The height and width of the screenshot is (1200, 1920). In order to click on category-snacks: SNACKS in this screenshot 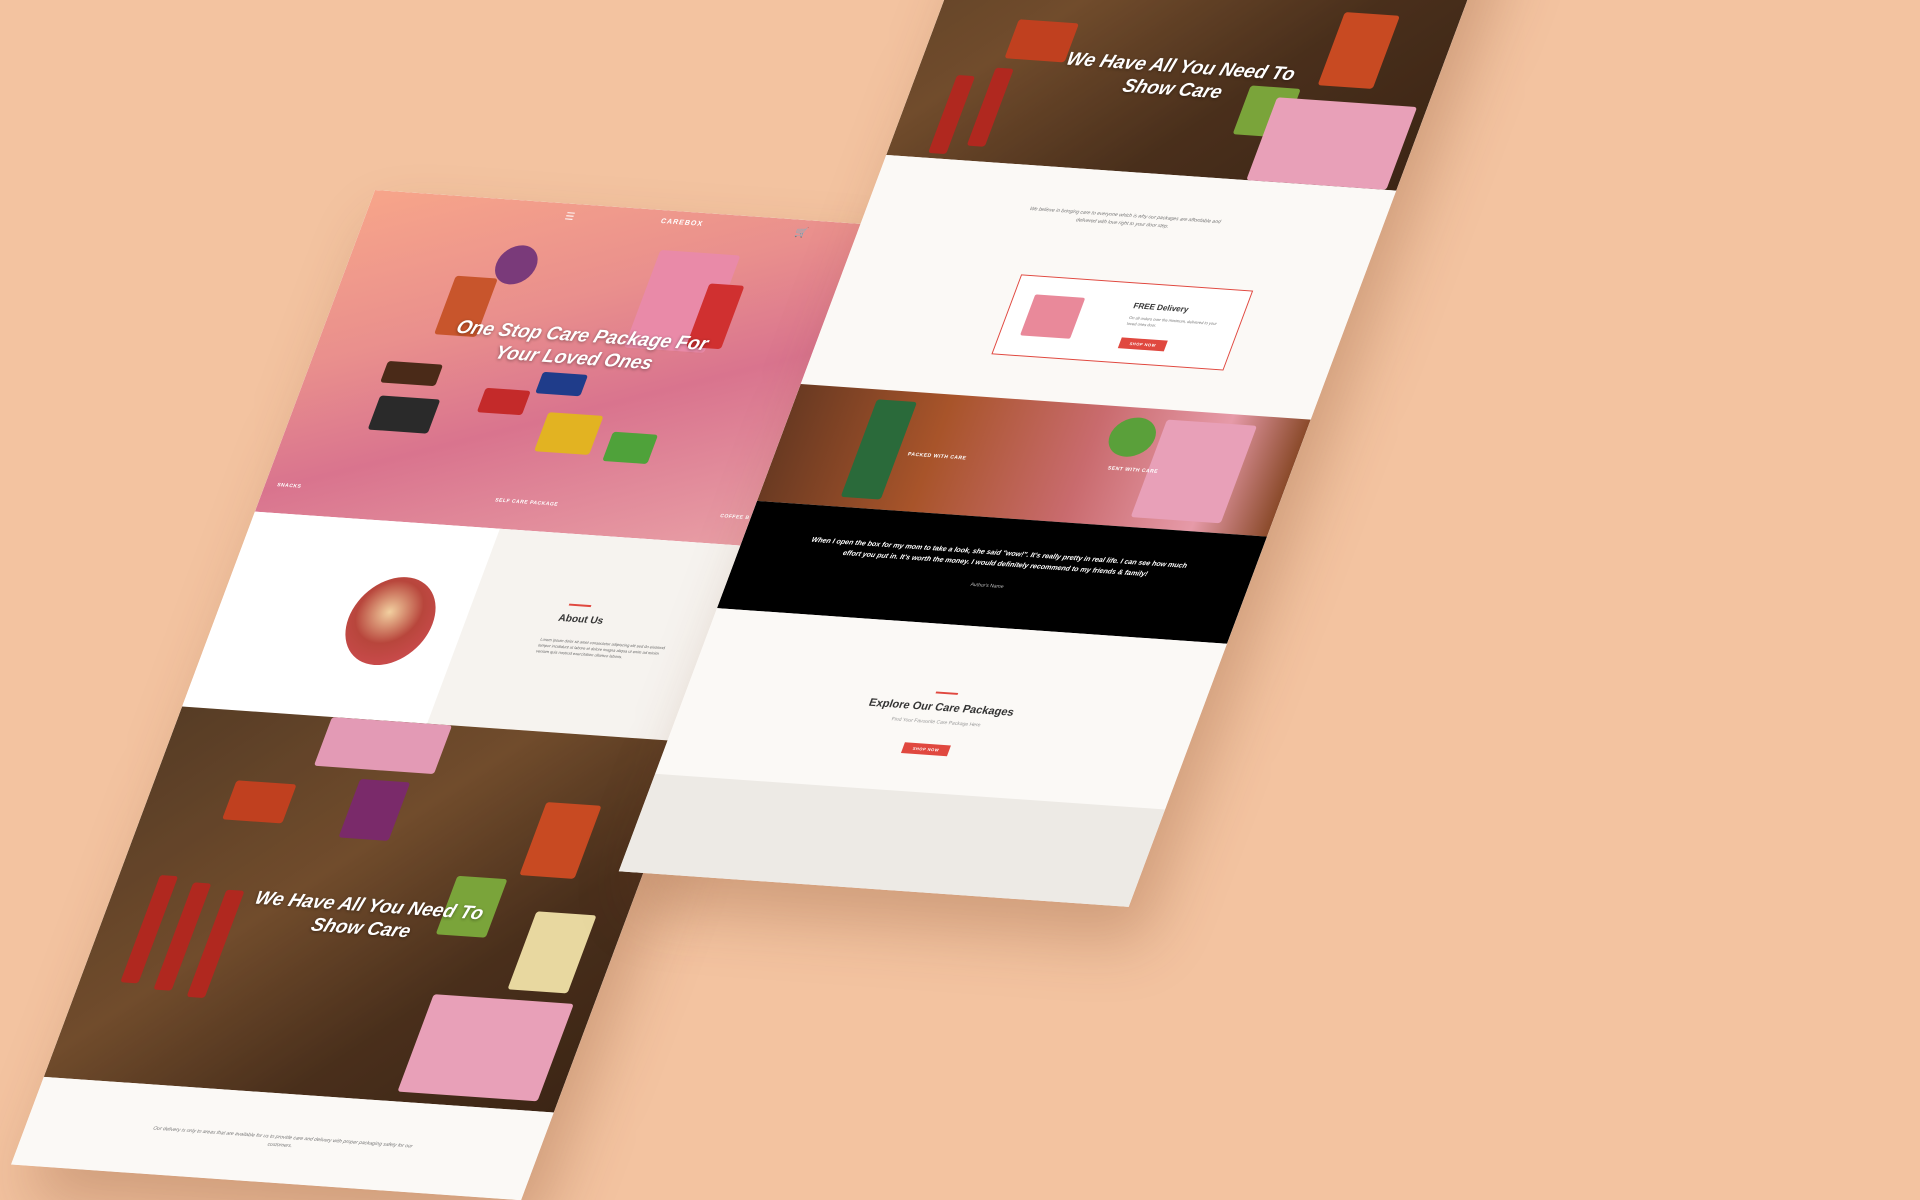, I will do `click(289, 486)`.